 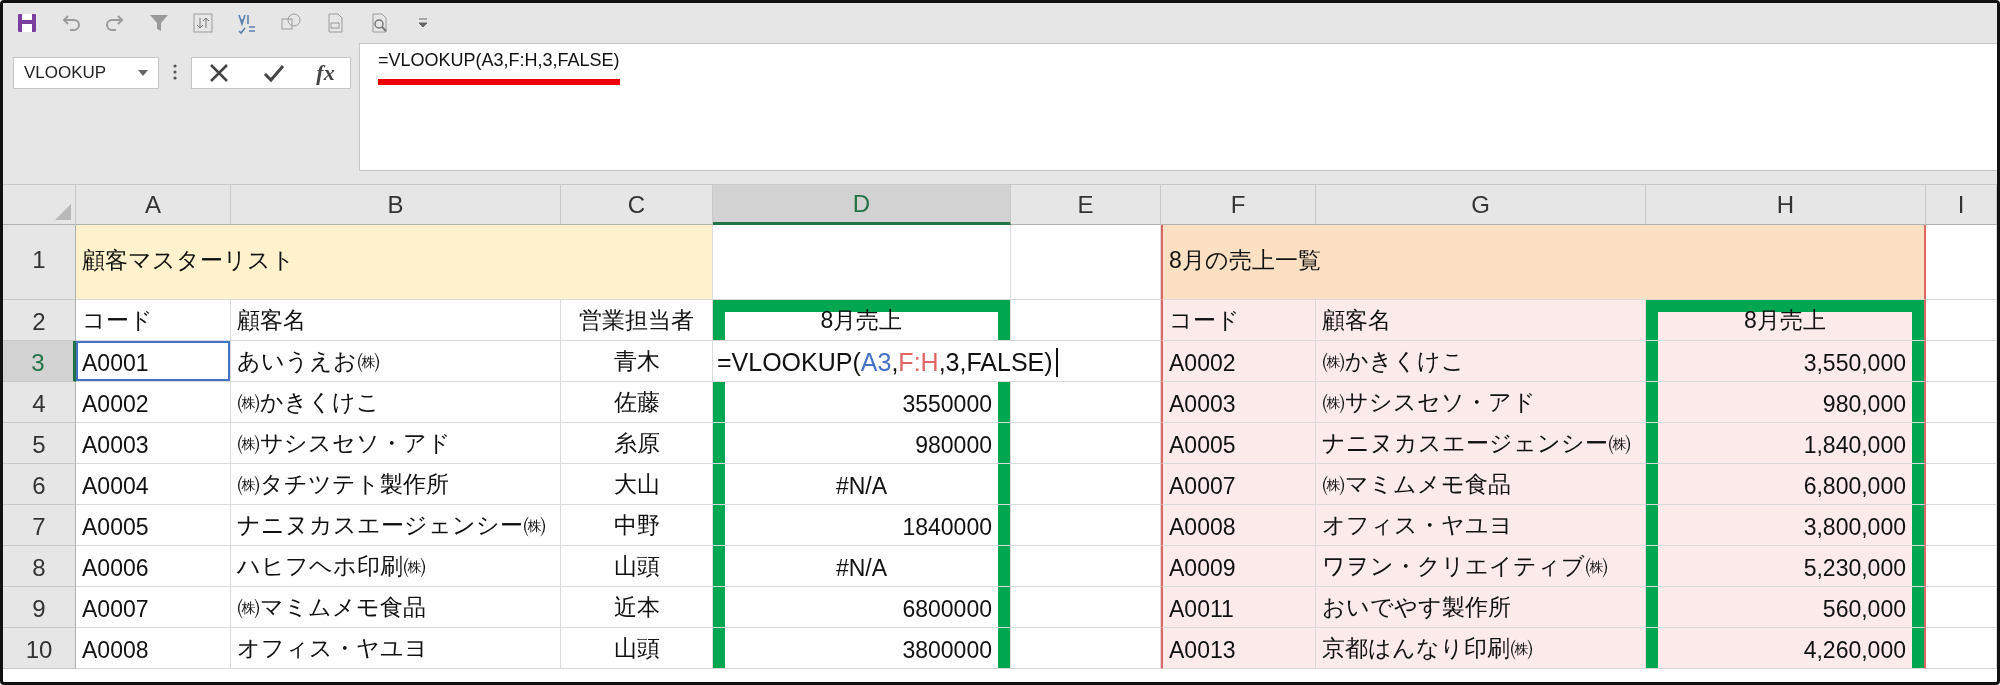 What do you see at coordinates (862, 525) in the screenshot?
I see `table-cell: 1840000` at bounding box center [862, 525].